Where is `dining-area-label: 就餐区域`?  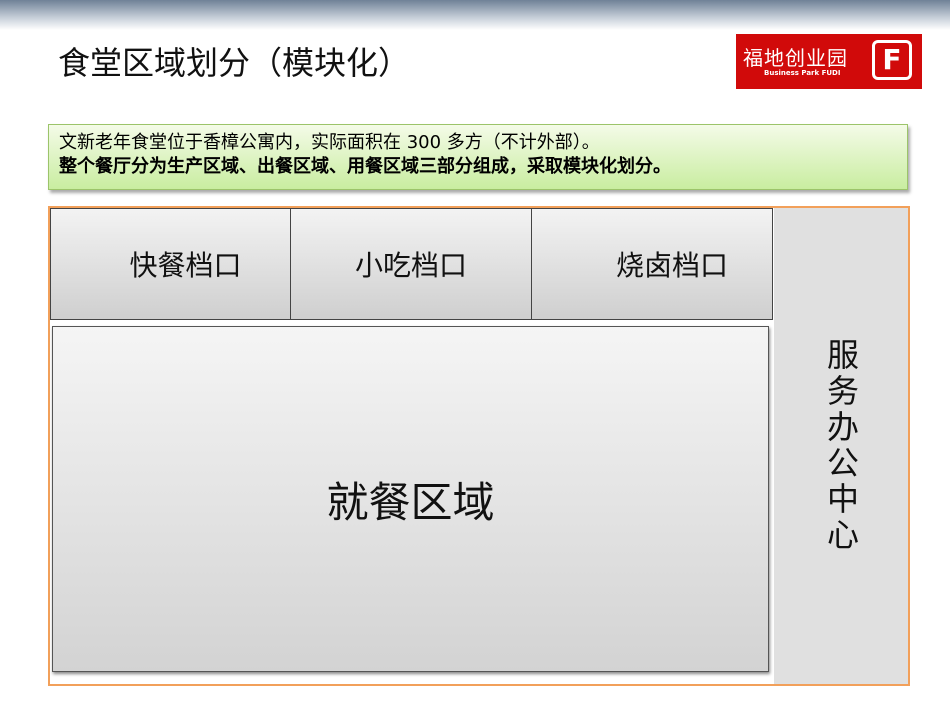
dining-area-label: 就餐区域 is located at coordinates (410, 502).